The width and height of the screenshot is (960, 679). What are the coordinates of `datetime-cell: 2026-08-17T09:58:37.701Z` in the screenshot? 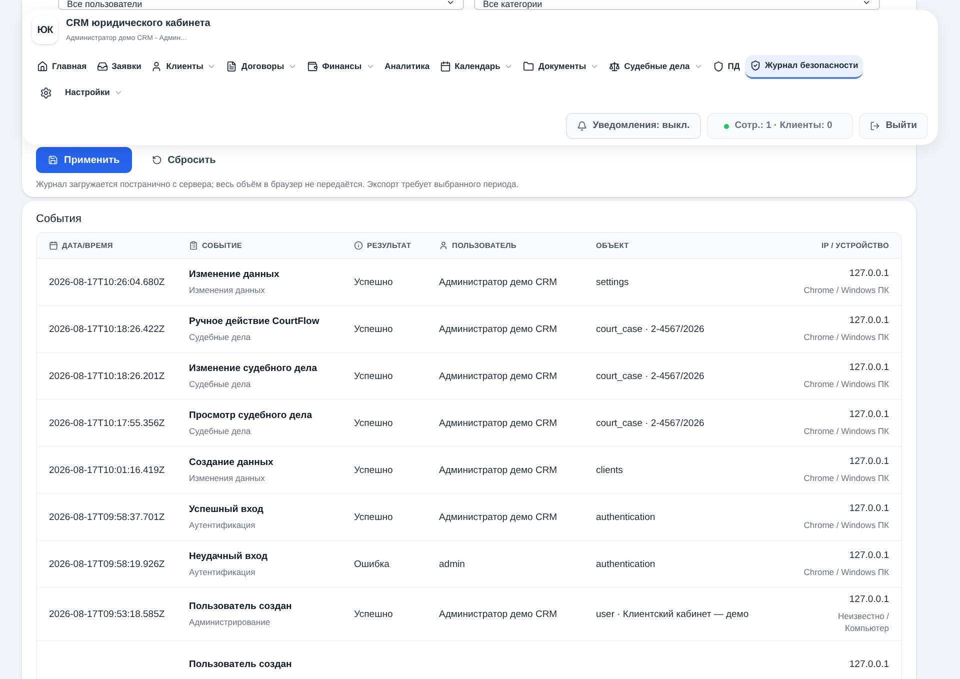 It's located at (107, 517).